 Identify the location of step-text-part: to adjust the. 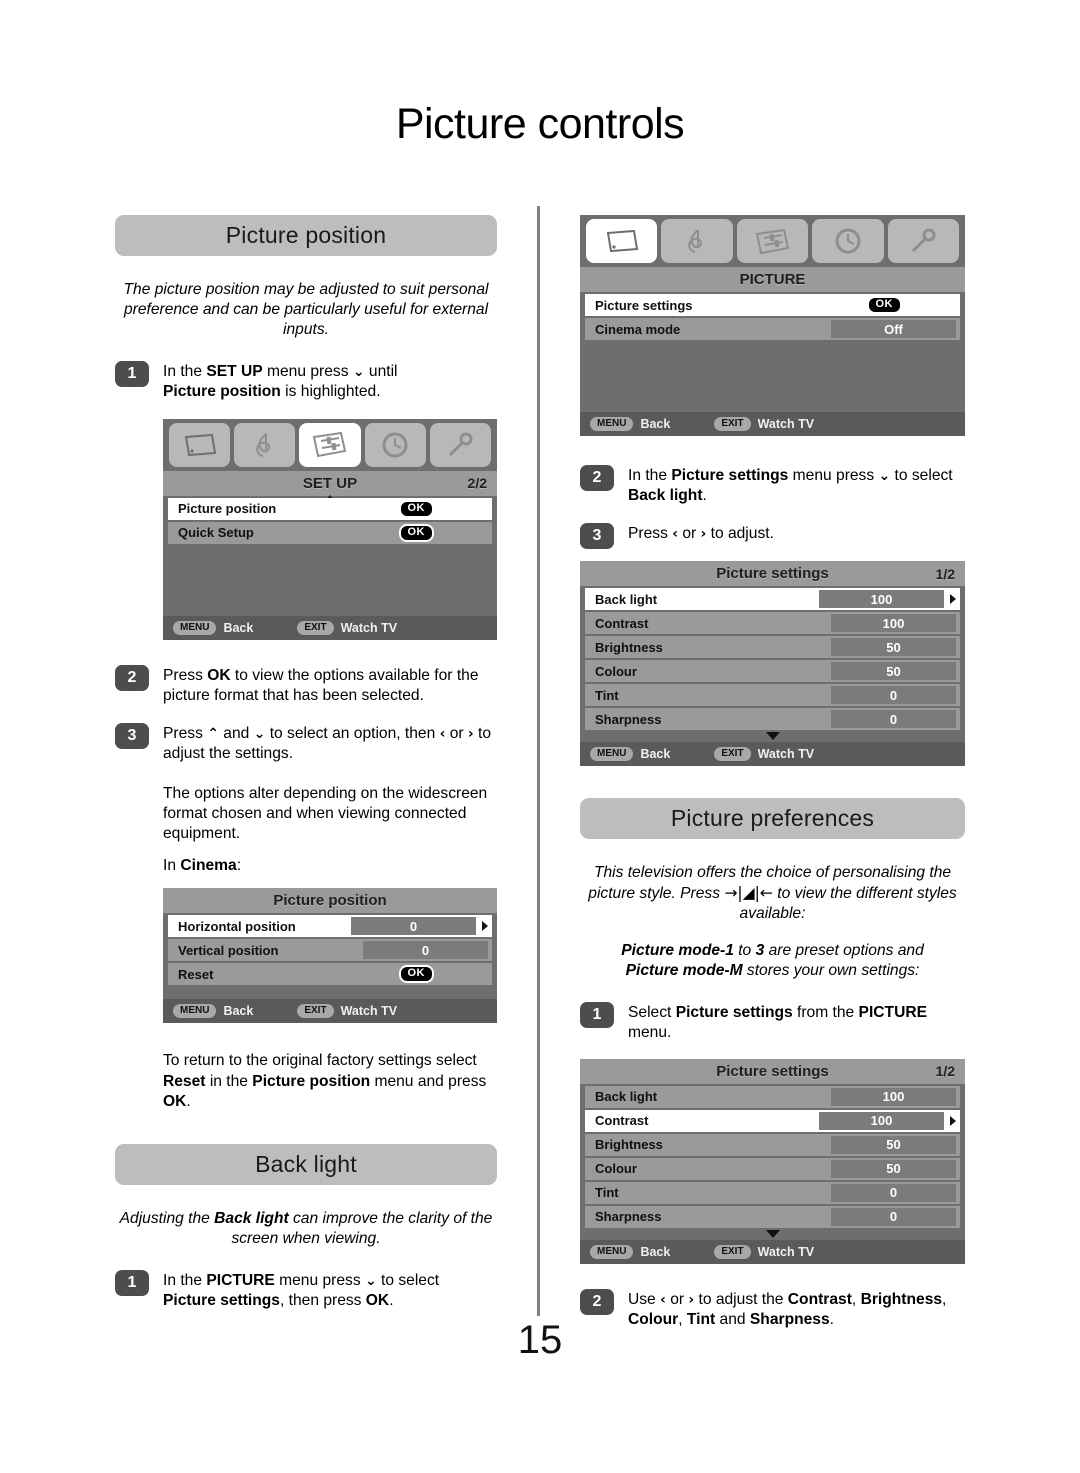
(741, 1299).